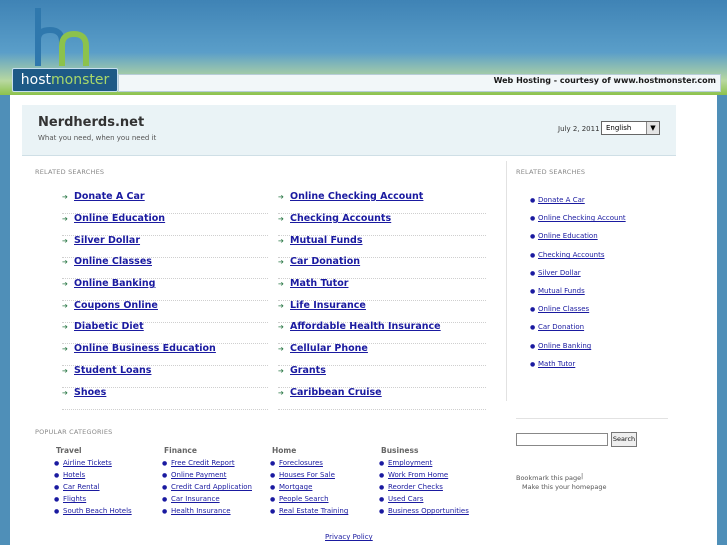 The image size is (727, 545). Describe the element at coordinates (5, 320) in the screenshot. I see `left-stripe` at that location.